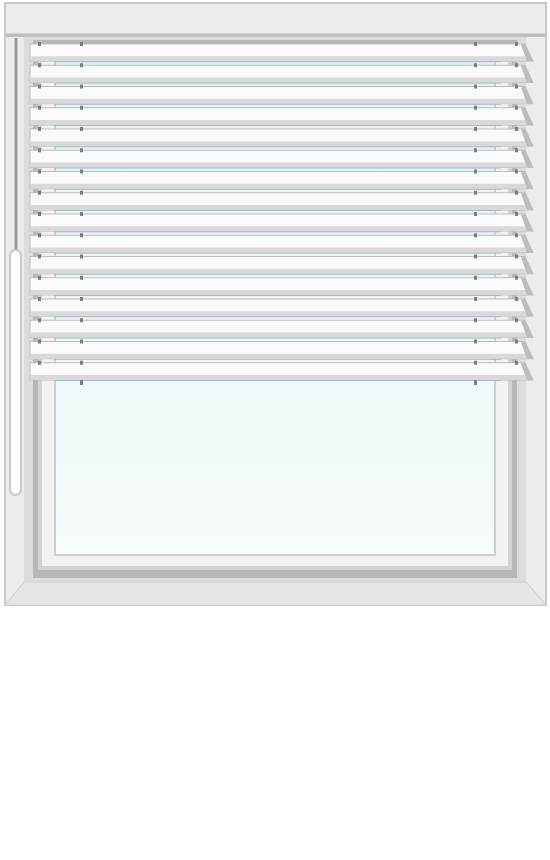 The height and width of the screenshot is (860, 550). I want to click on window-sill, so click(275, 593).